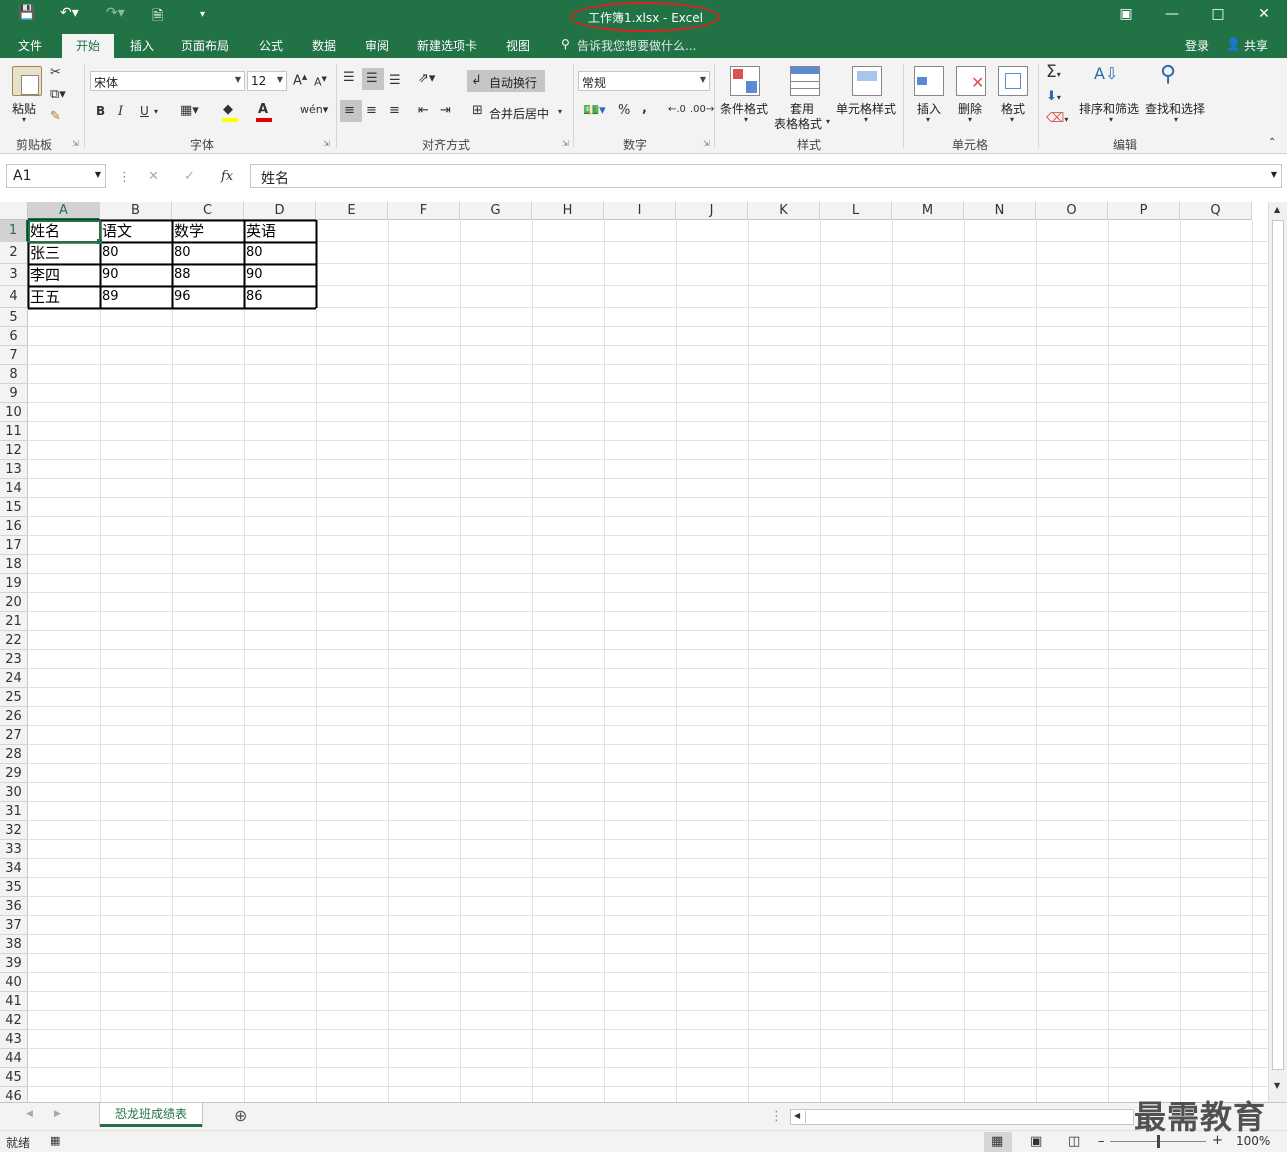  What do you see at coordinates (14, 564) in the screenshot?
I see `row-header: 18` at bounding box center [14, 564].